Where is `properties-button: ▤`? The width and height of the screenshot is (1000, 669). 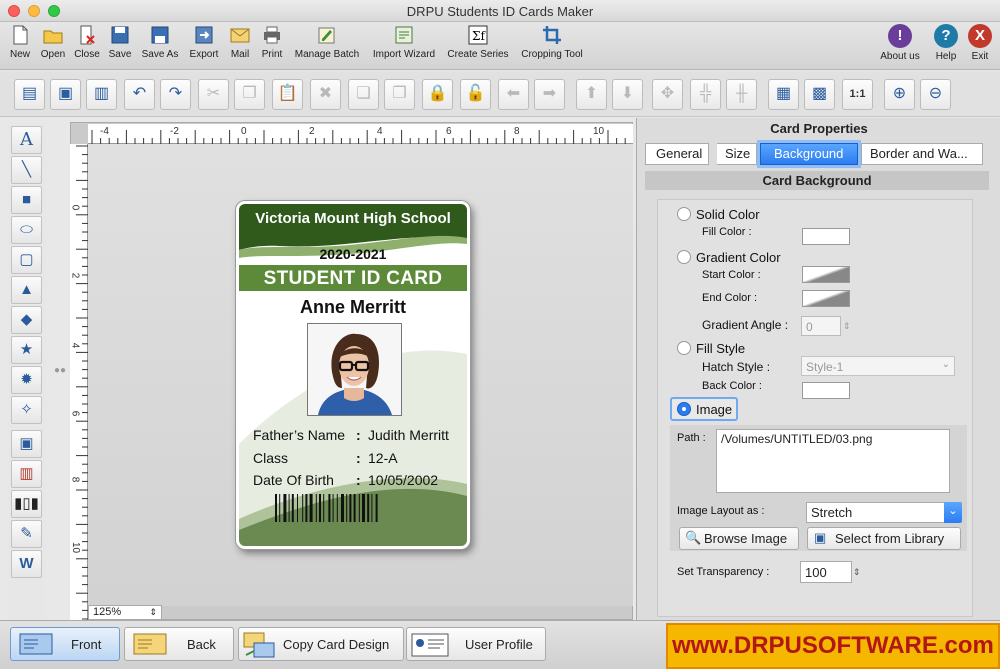
properties-button: ▤ is located at coordinates (29, 94).